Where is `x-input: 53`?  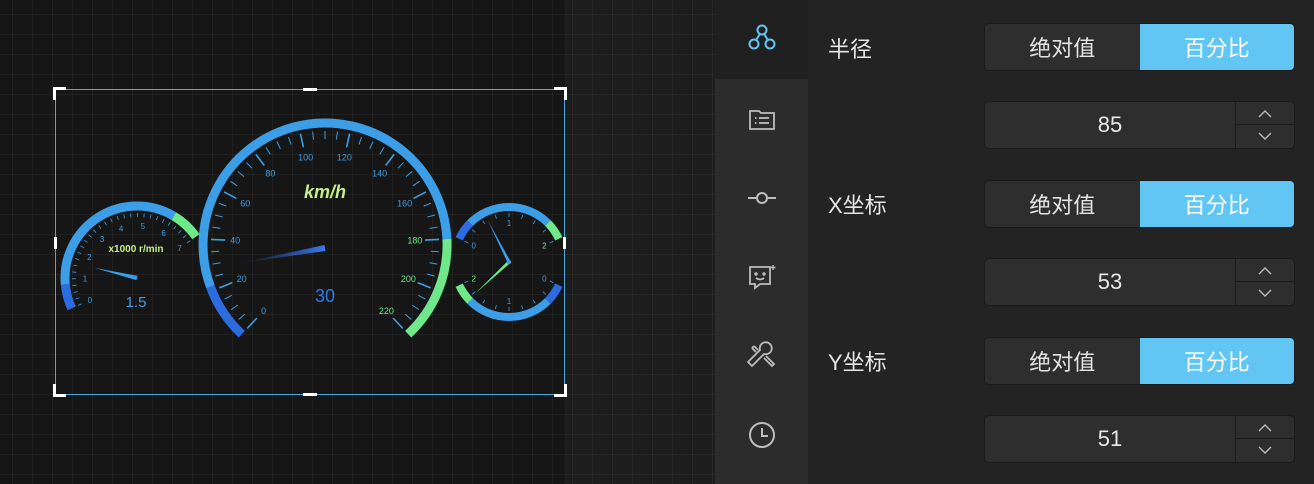
x-input: 53 is located at coordinates (1139, 282).